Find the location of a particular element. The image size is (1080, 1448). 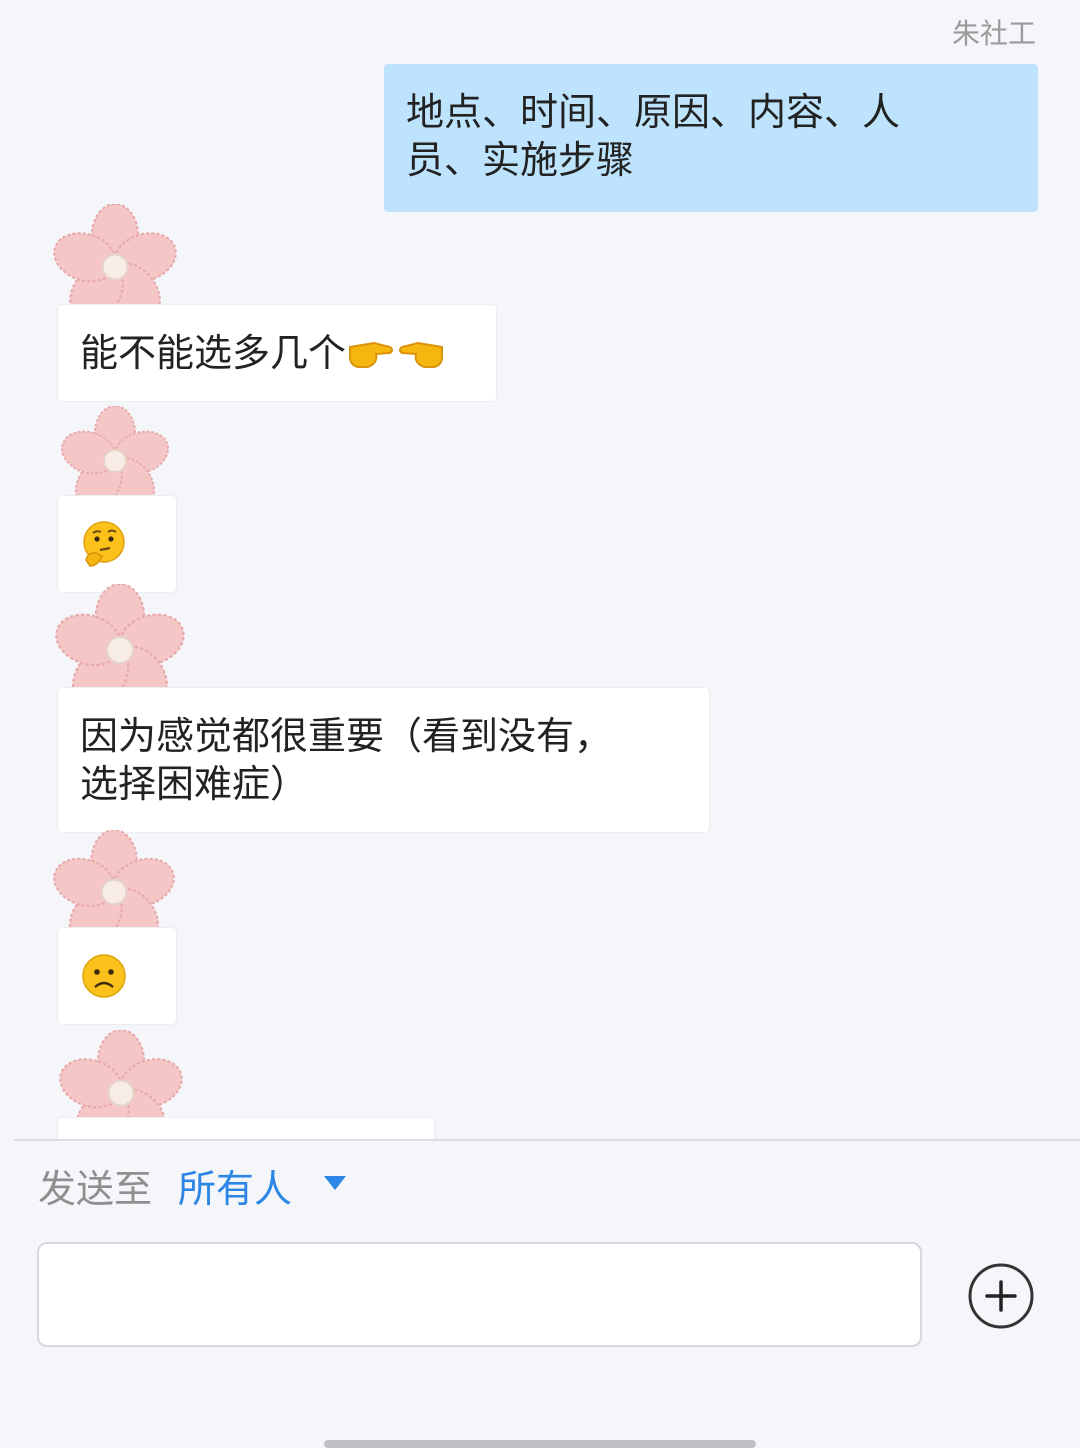

thinking-face-icon is located at coordinates (104, 544).